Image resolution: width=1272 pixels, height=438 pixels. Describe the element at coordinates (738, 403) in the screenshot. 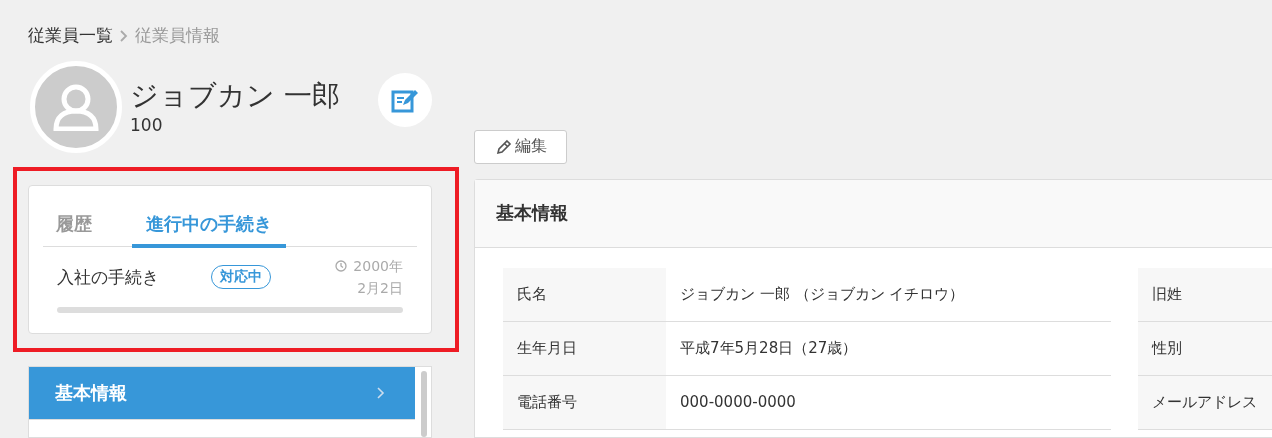

I see `value-cell-text: 000-0000-0000` at that location.